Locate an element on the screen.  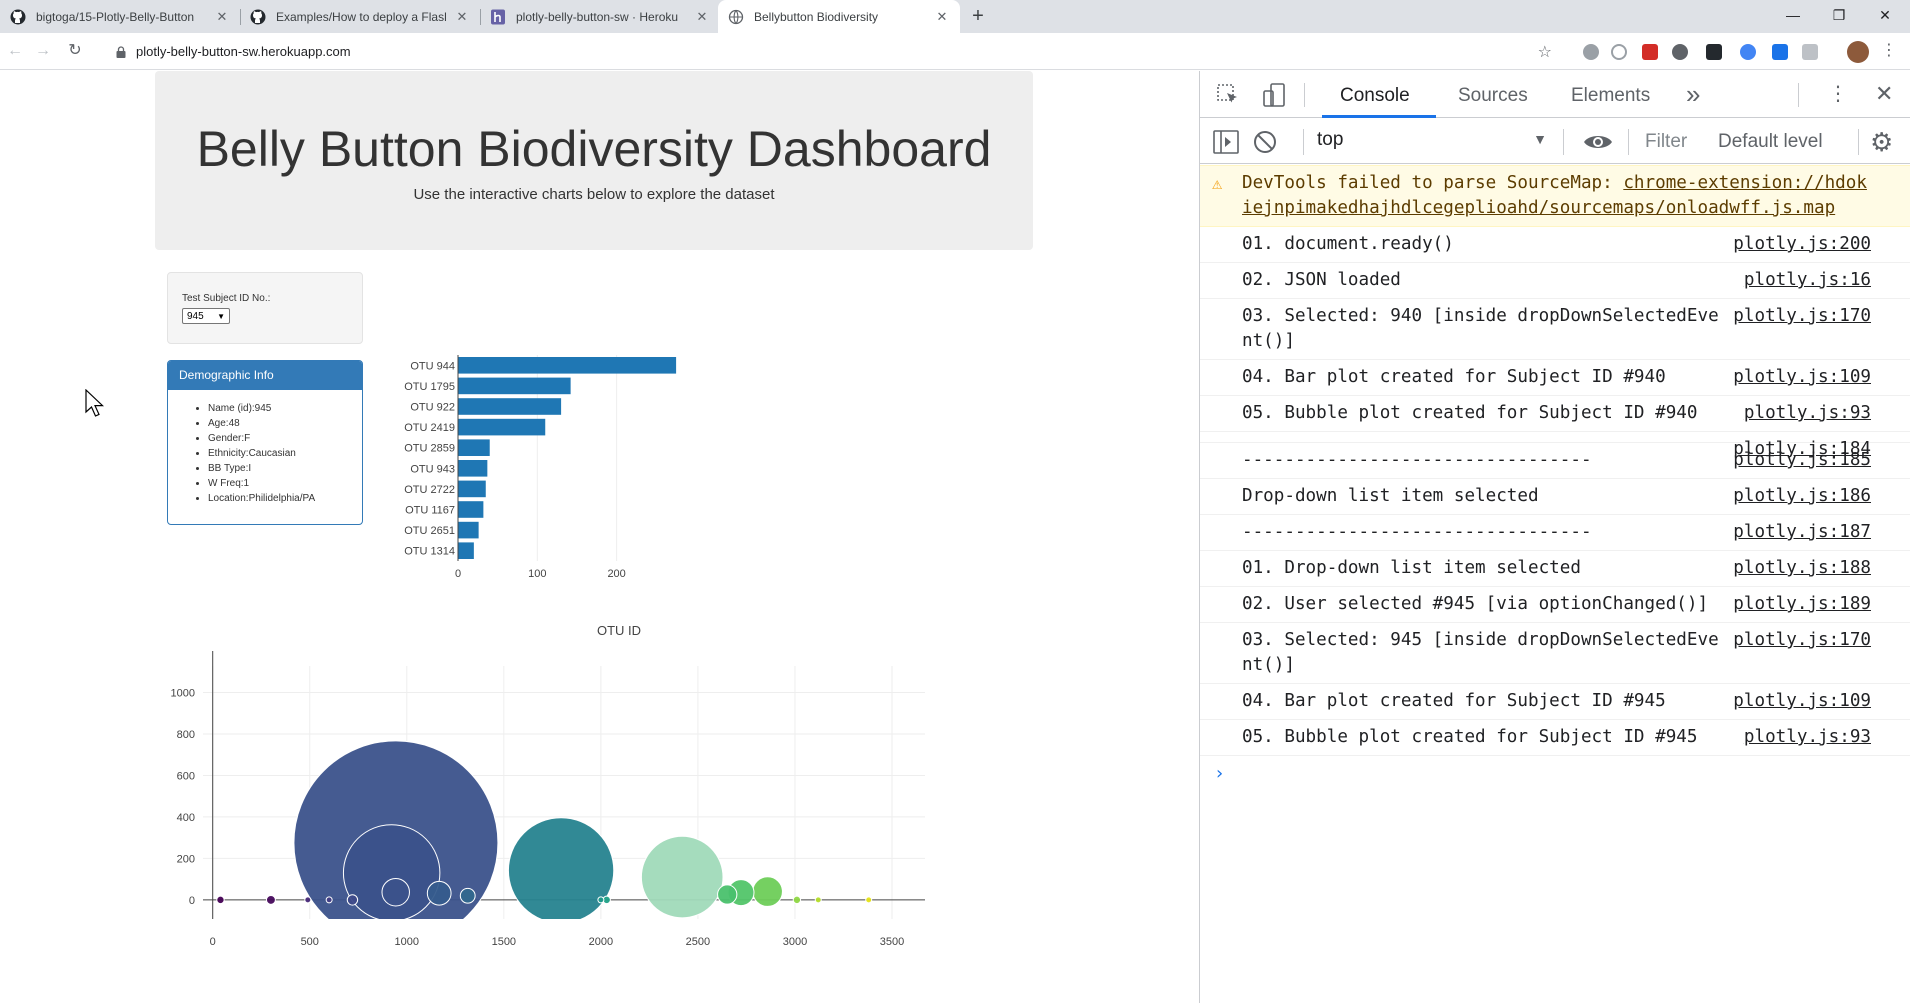
source-link: plotly.js:186 is located at coordinates (1802, 496).